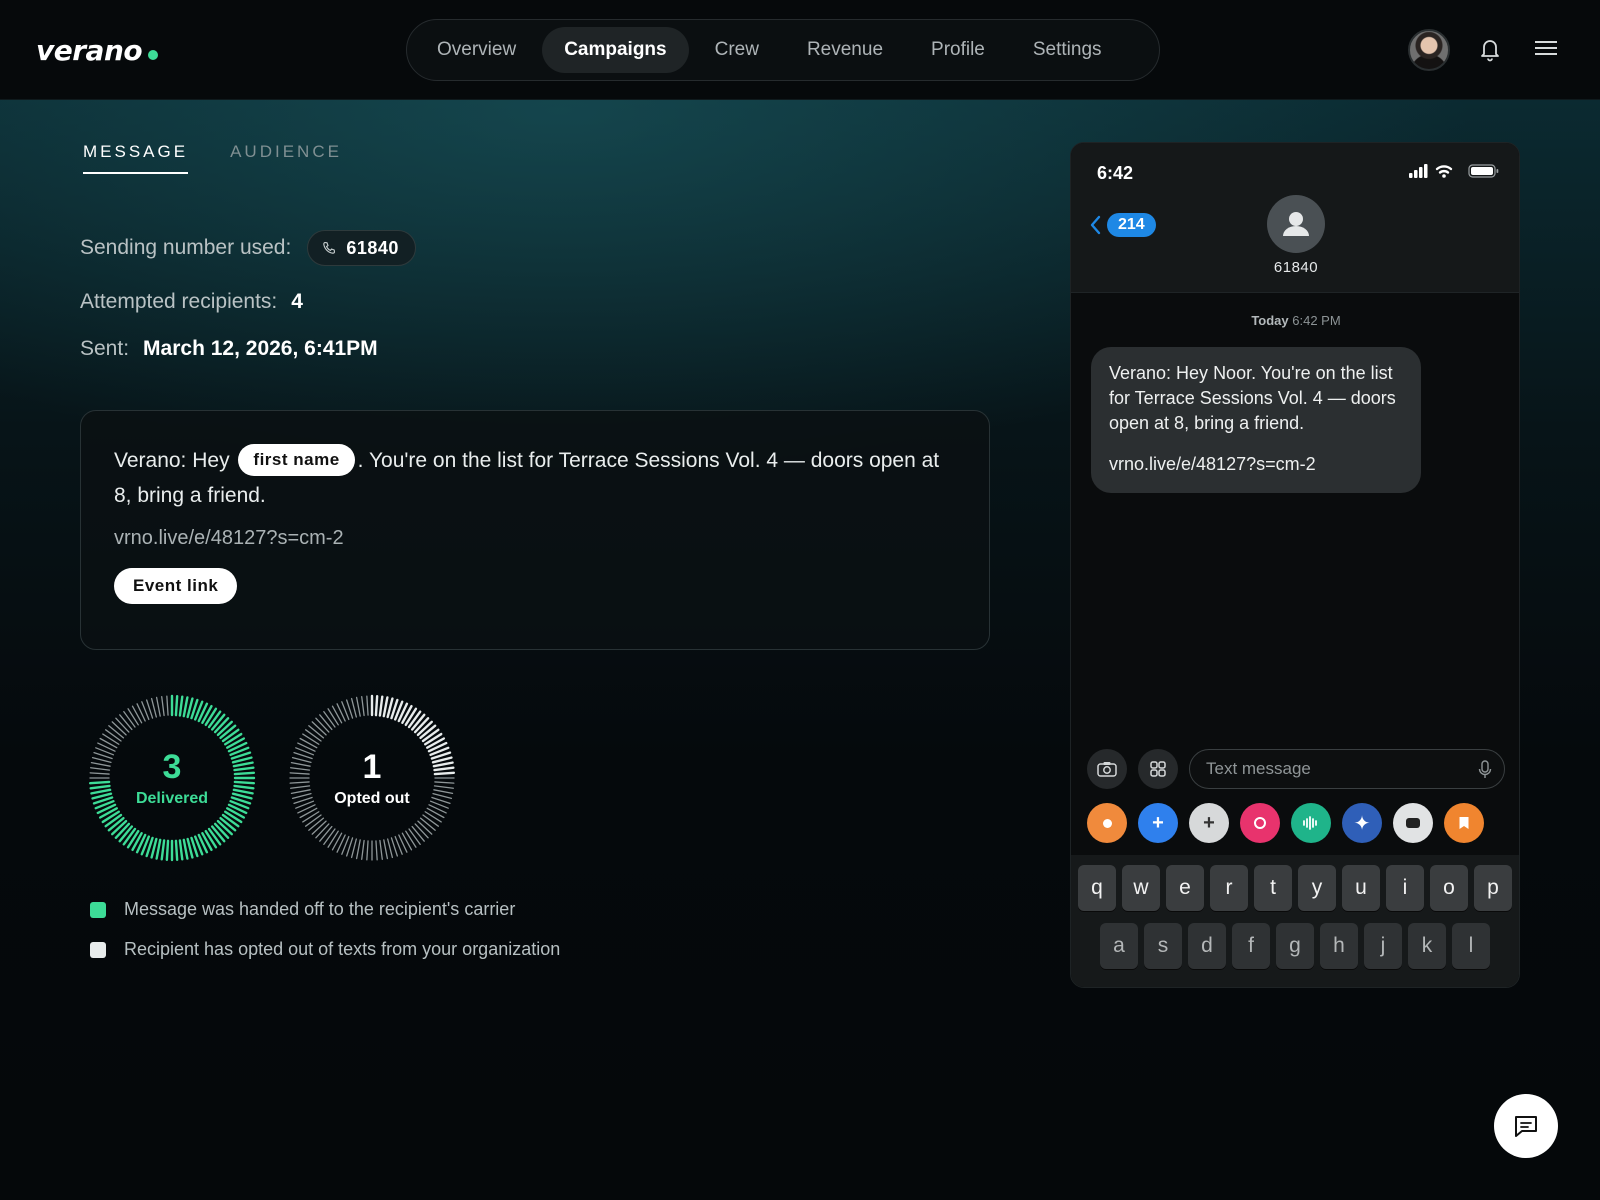  I want to click on keyboard: qwertyuiop asdfghjkl, so click(1295, 921).